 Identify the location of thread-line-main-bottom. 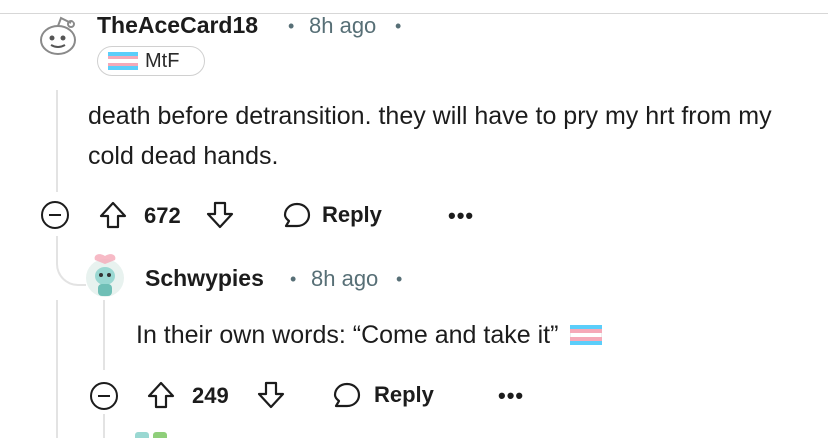
(57, 369).